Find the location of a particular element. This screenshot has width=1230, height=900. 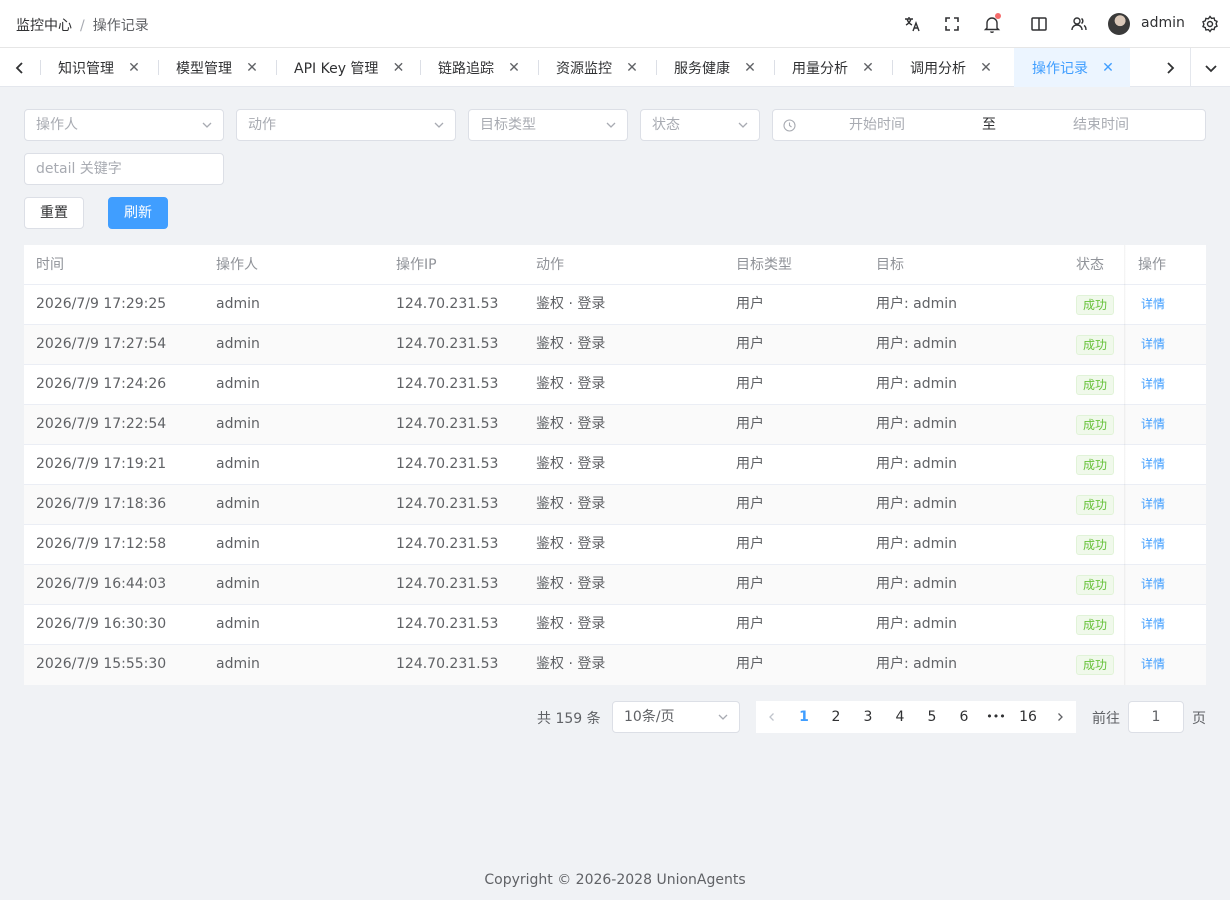

end-time-input: 结束时间 is located at coordinates (1101, 125).